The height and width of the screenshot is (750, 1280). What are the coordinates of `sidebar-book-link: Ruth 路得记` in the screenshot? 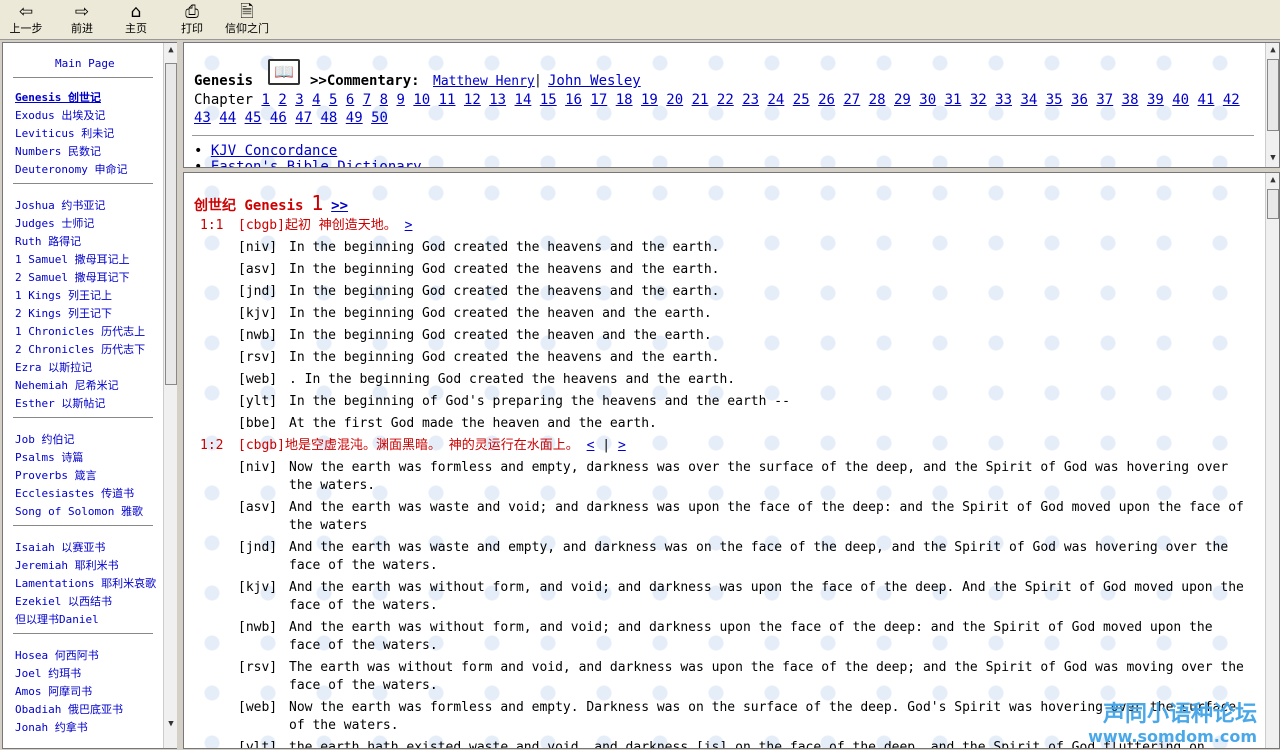 It's located at (48, 241).